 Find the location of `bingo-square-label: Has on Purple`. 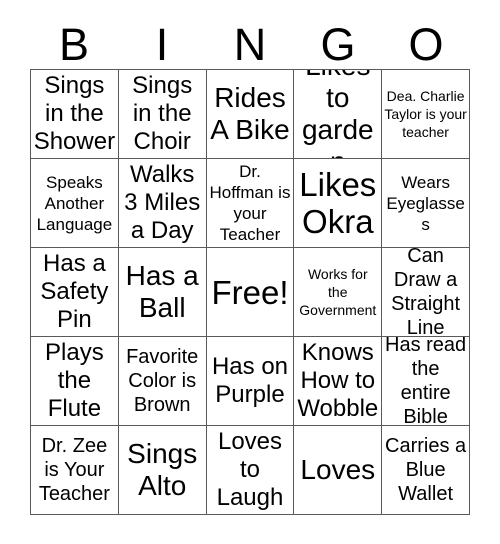

bingo-square-label: Has on Purple is located at coordinates (250, 380).